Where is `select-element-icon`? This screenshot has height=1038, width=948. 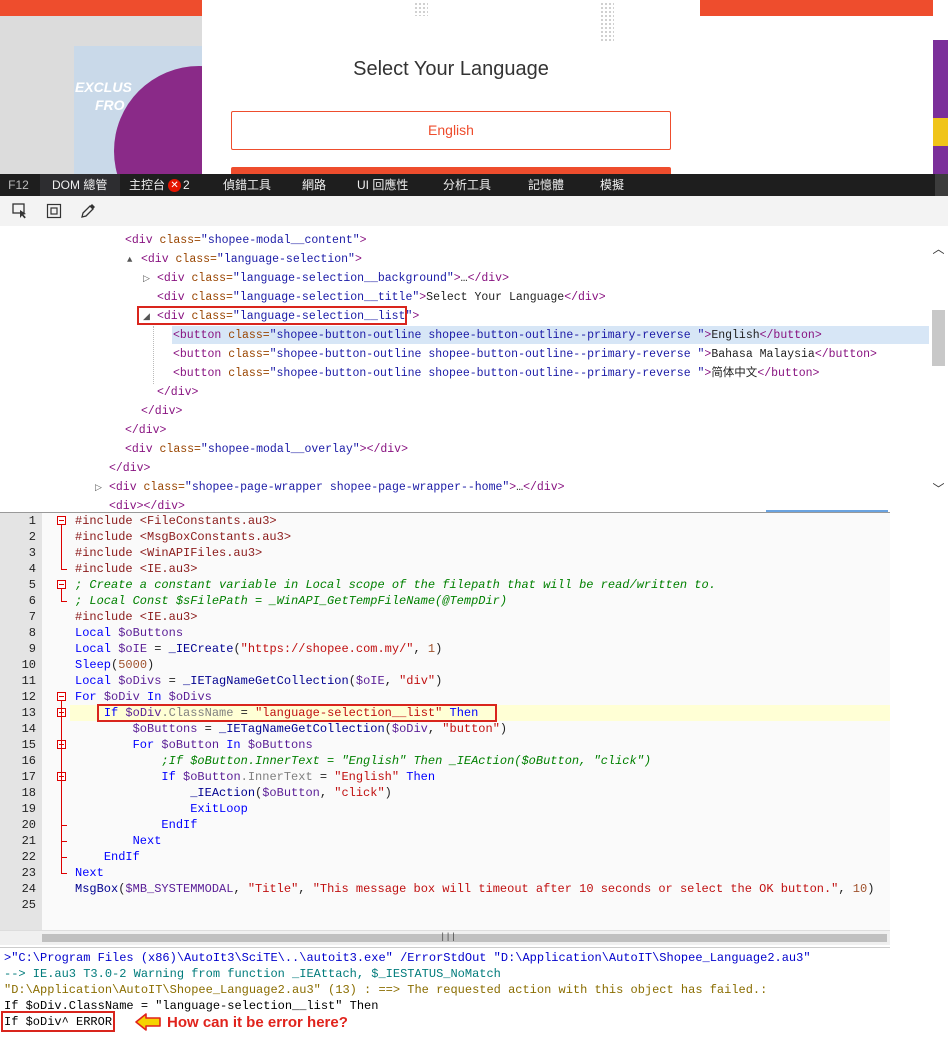
select-element-icon is located at coordinates (20, 211).